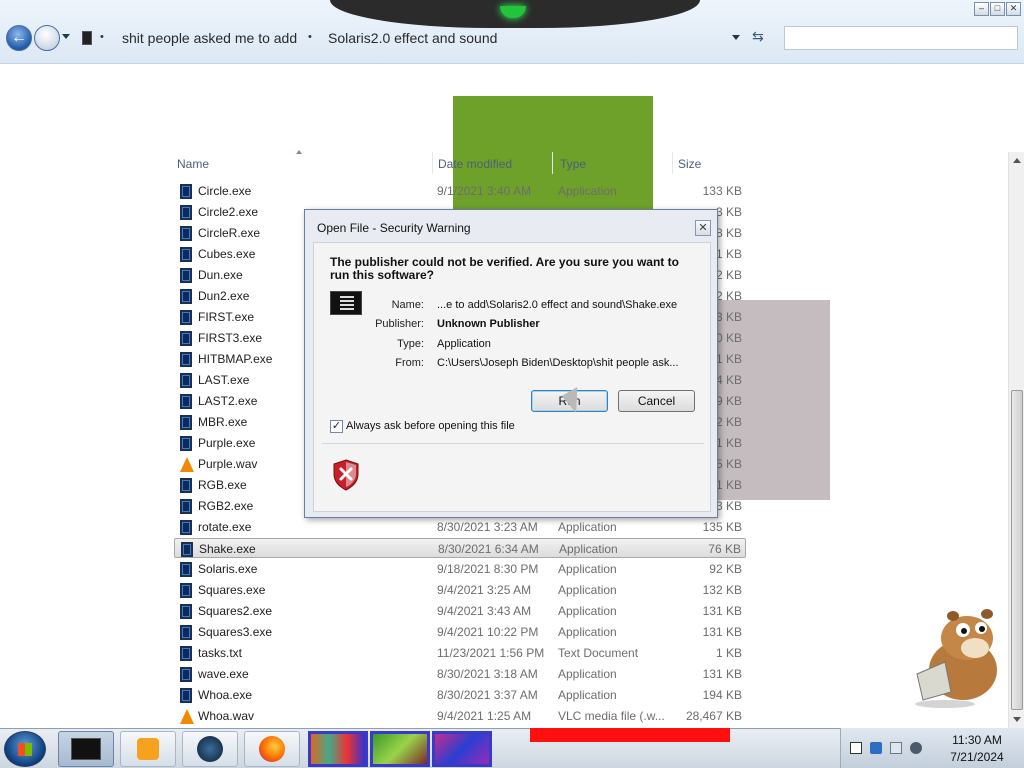  I want to click on show-hidden-icons-icon, so click(856, 748).